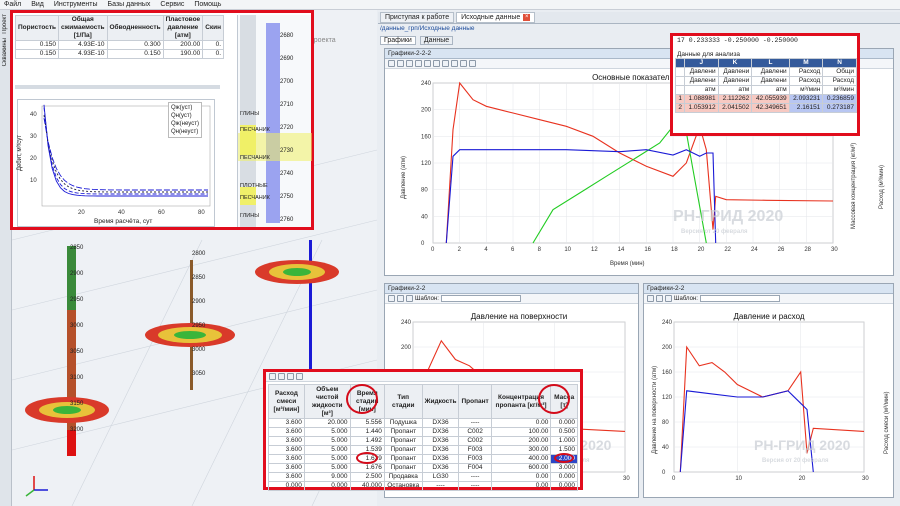 Image resolution: width=900 pixels, height=506 pixels. What do you see at coordinates (427, 63) in the screenshot?
I see `export-icon` at bounding box center [427, 63].